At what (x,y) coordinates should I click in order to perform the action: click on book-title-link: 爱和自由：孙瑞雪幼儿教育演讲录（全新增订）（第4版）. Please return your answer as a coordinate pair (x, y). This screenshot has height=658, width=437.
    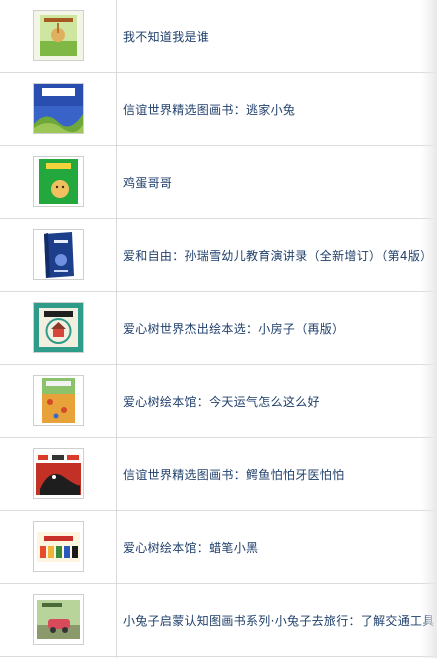
    Looking at the image, I should click on (277, 255).